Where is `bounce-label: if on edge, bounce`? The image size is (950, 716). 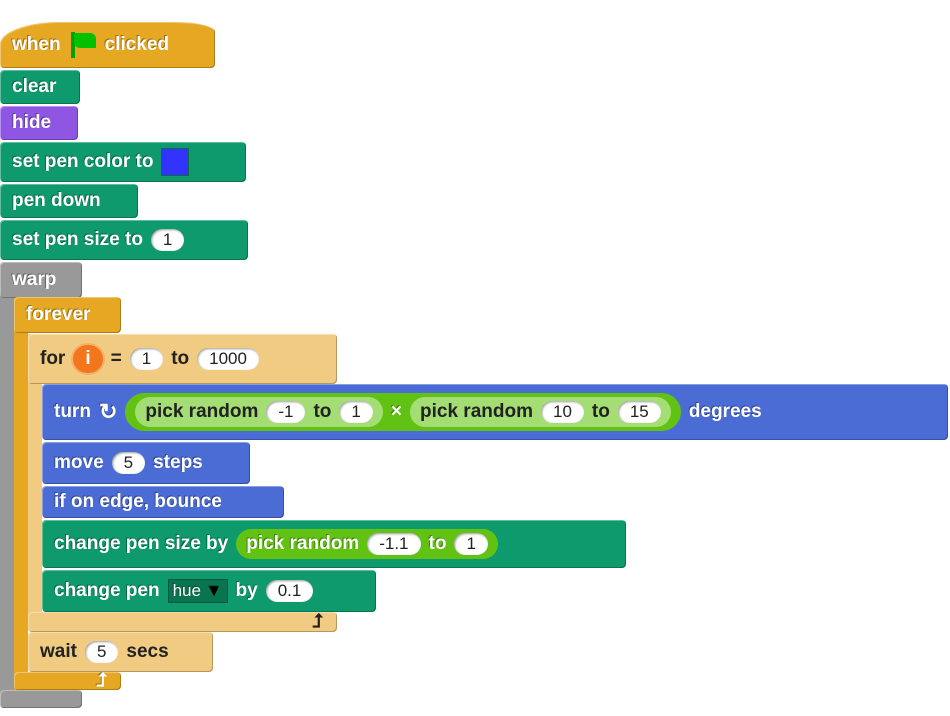
bounce-label: if on edge, bounce is located at coordinates (138, 501).